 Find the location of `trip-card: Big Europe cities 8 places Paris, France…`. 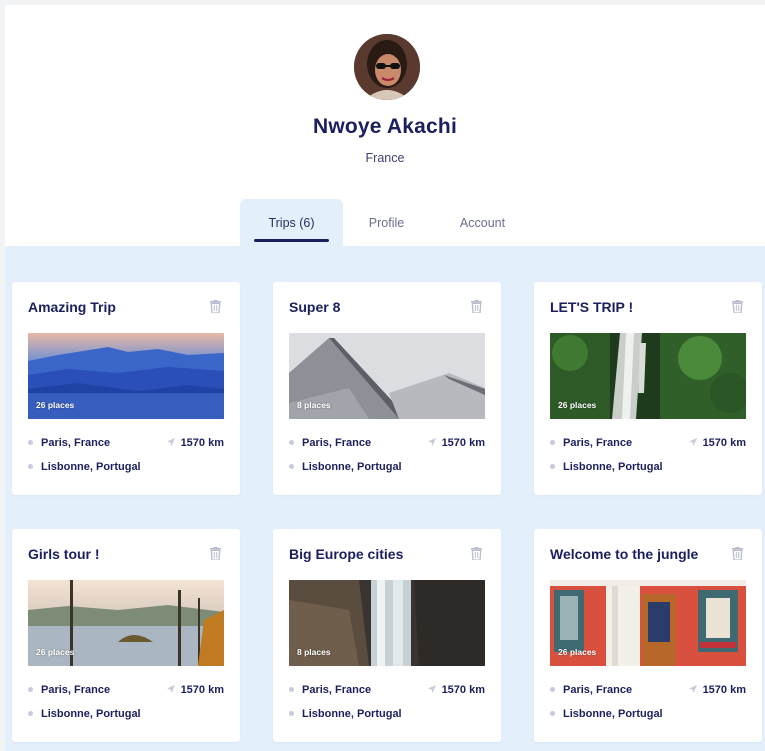

trip-card: Big Europe cities 8 places Paris, France… is located at coordinates (387, 635).